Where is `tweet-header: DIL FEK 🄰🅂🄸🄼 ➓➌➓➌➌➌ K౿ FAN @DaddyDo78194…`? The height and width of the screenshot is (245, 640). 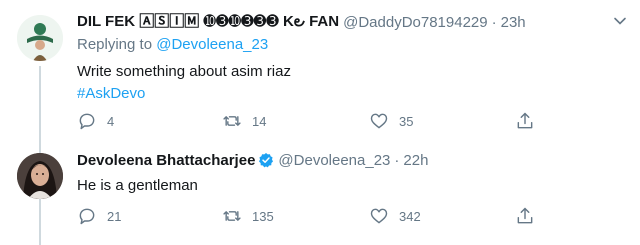 tweet-header: DIL FEK 🄰🅂🄸🄼 ➓➌➓➌➌➌ K౿ FAN @DaddyDo78194… is located at coordinates (353, 22).